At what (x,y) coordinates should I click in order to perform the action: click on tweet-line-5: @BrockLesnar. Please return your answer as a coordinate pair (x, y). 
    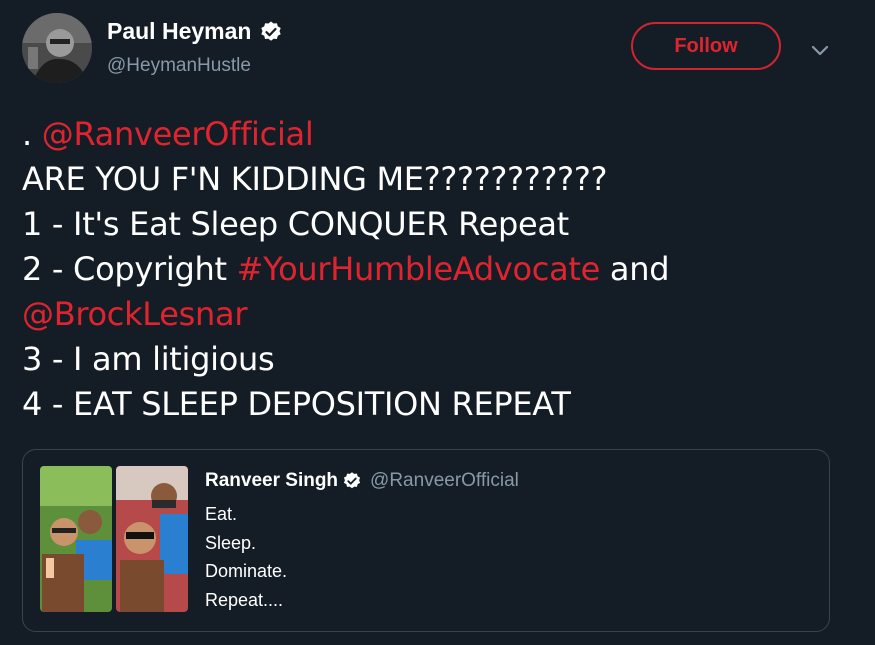
    Looking at the image, I should click on (442, 314).